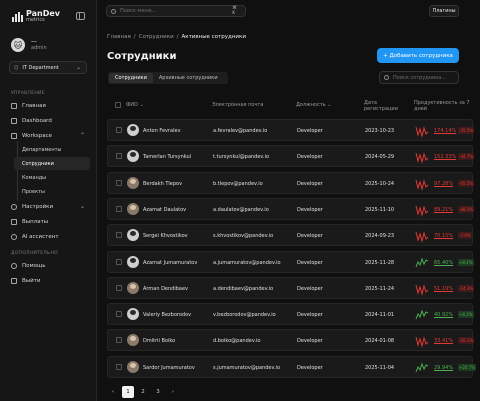 The image size is (480, 401). I want to click on sidebar-item-dashboard: Dashboard, so click(49, 120).